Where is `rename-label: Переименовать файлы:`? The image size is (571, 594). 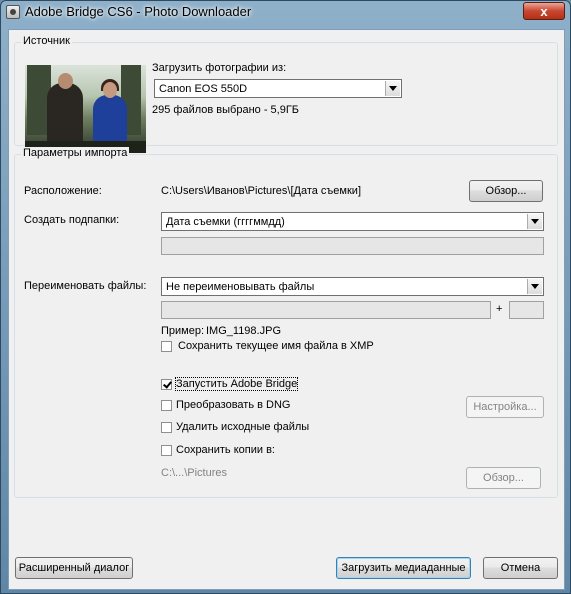 rename-label: Переименовать файлы: is located at coordinates (85, 286).